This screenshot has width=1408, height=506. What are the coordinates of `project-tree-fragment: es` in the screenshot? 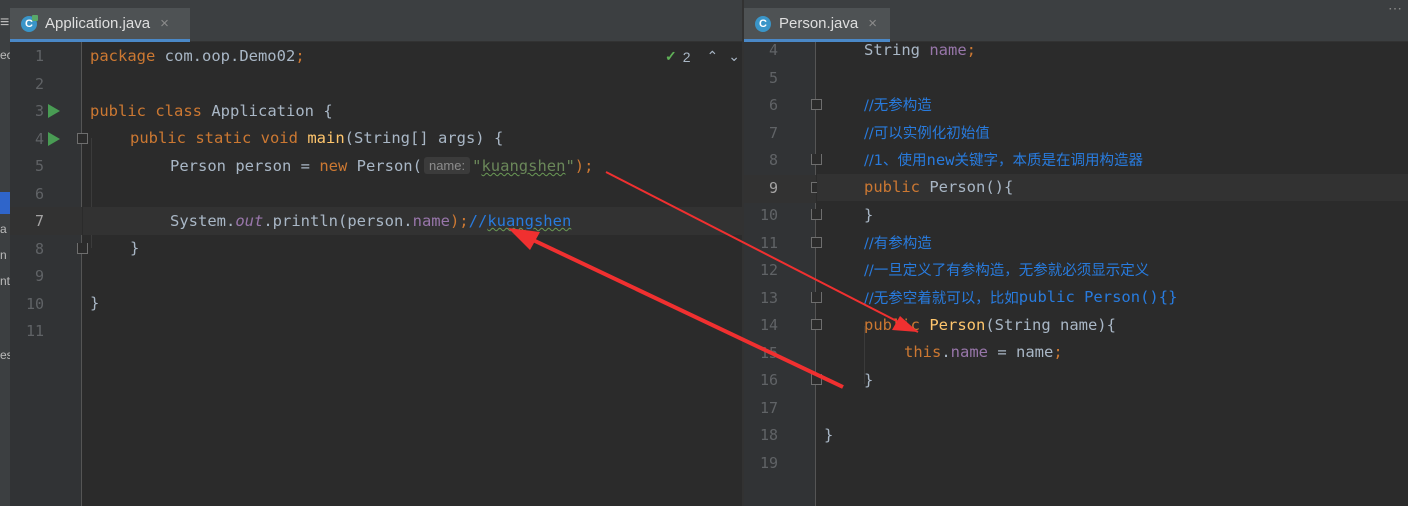 It's located at (5, 355).